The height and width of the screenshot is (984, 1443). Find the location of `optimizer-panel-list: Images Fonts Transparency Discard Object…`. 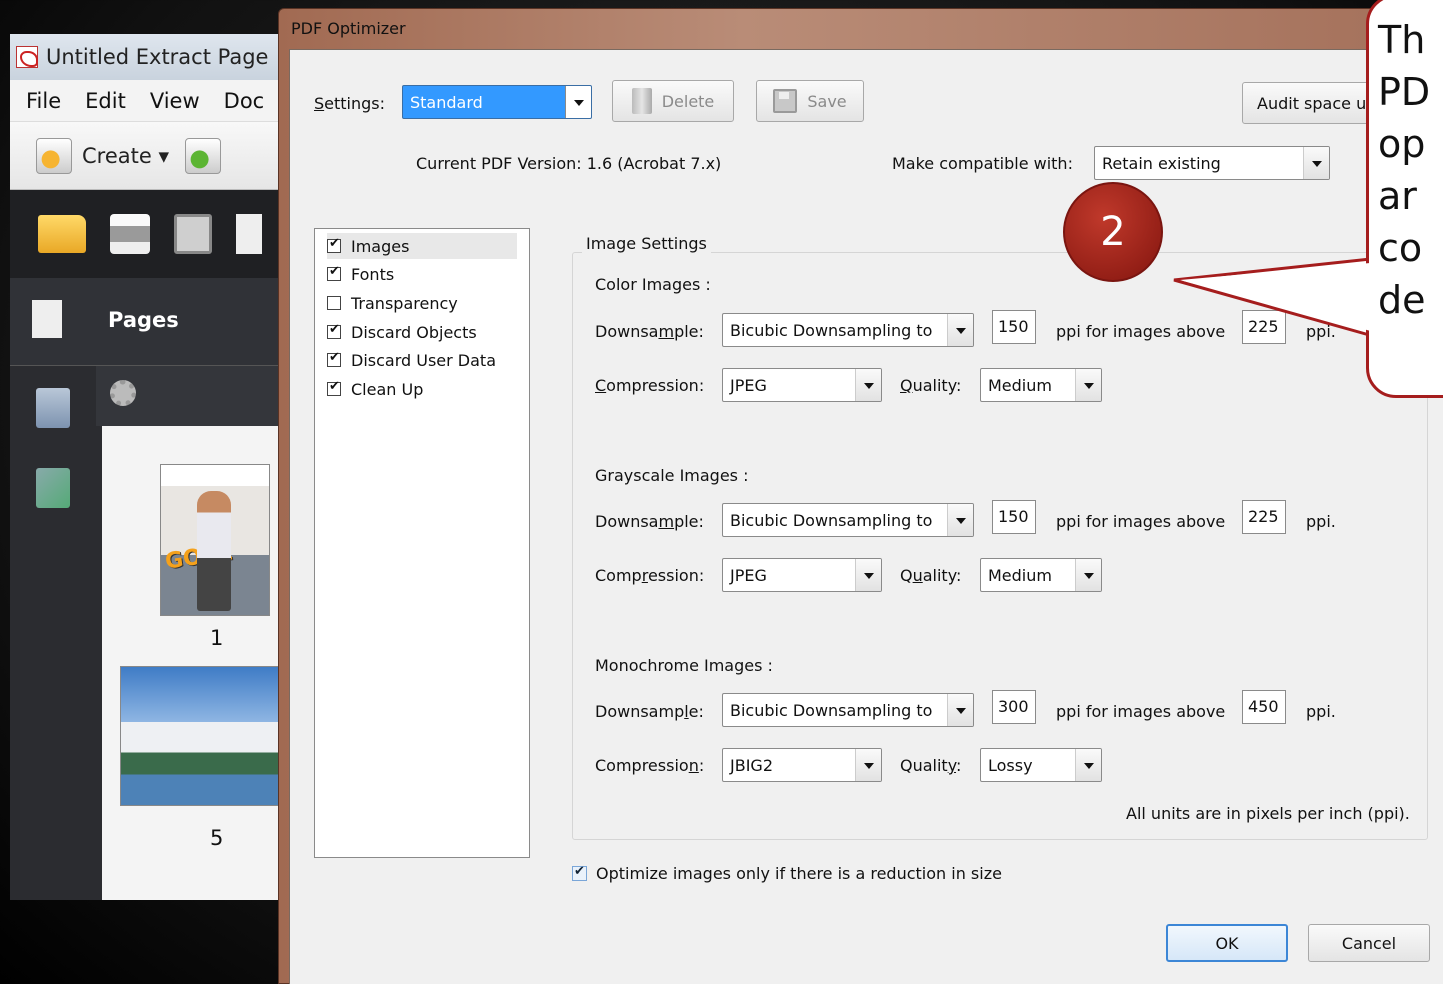

optimizer-panel-list: Images Fonts Transparency Discard Object… is located at coordinates (422, 543).